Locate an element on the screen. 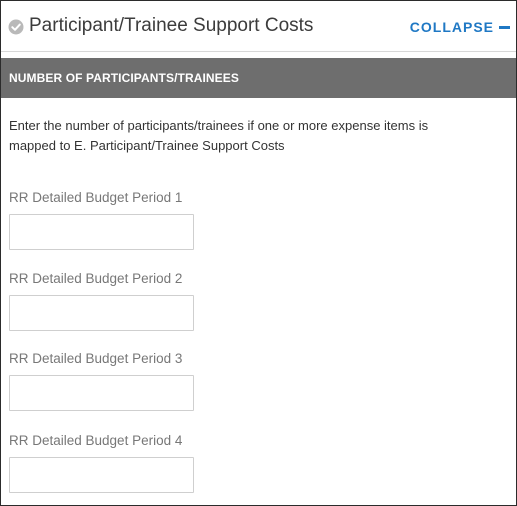 The image size is (517, 506). budget-period-2-field: RR Detailed Budget Period 2 is located at coordinates (97, 301).